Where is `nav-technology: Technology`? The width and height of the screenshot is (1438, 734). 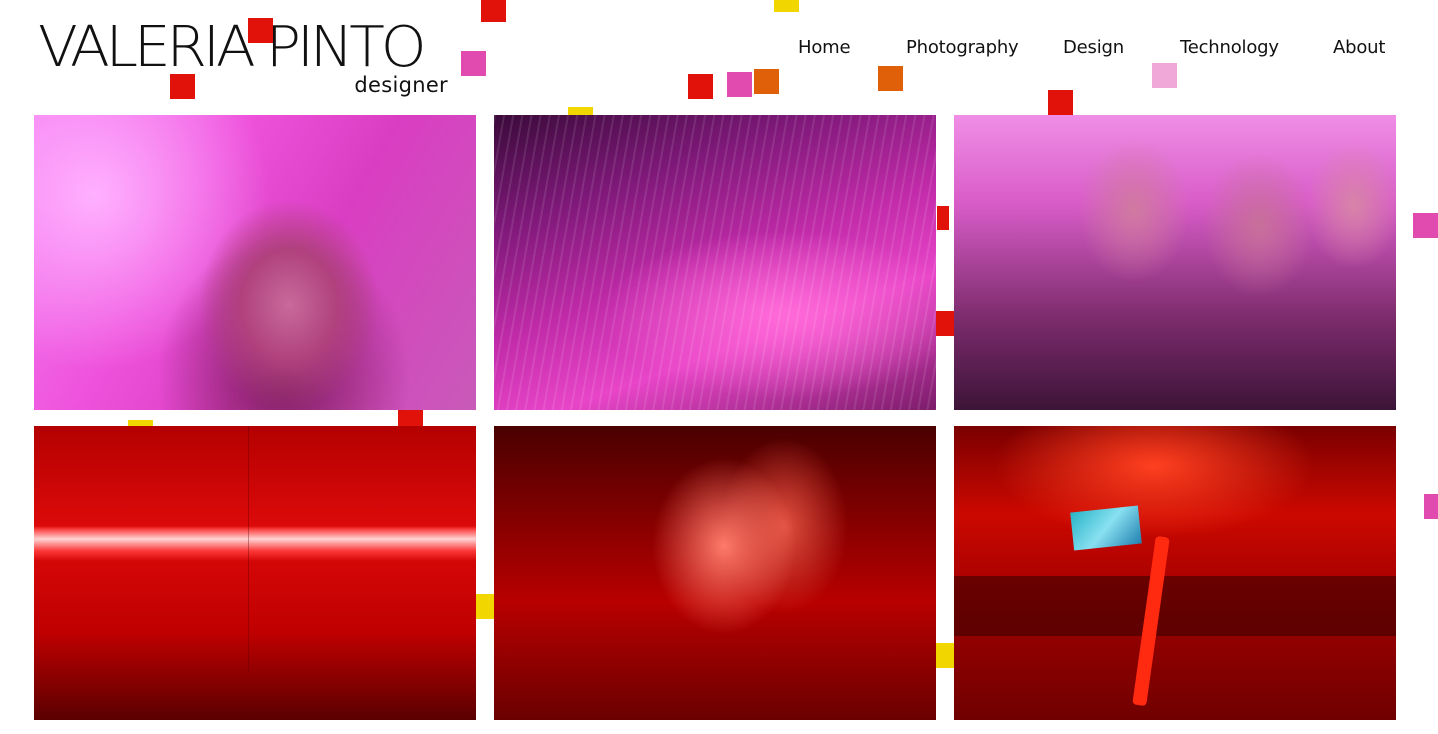
nav-technology: Technology is located at coordinates (1229, 47).